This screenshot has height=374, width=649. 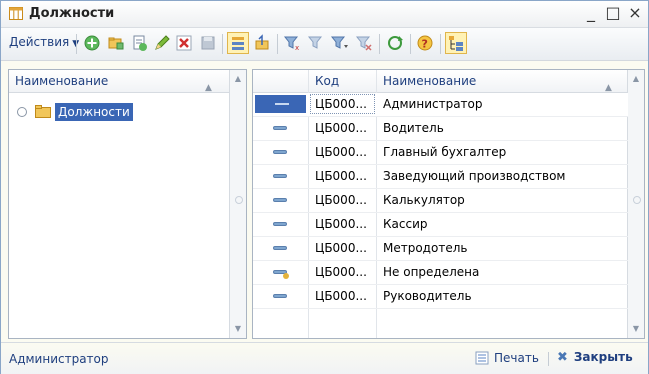 I want to click on refresh-button, so click(x=395, y=43).